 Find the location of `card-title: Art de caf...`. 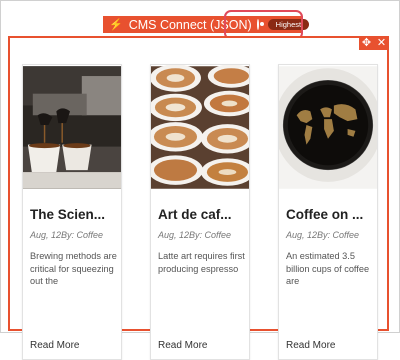

card-title: Art de caf... is located at coordinates (203, 214).